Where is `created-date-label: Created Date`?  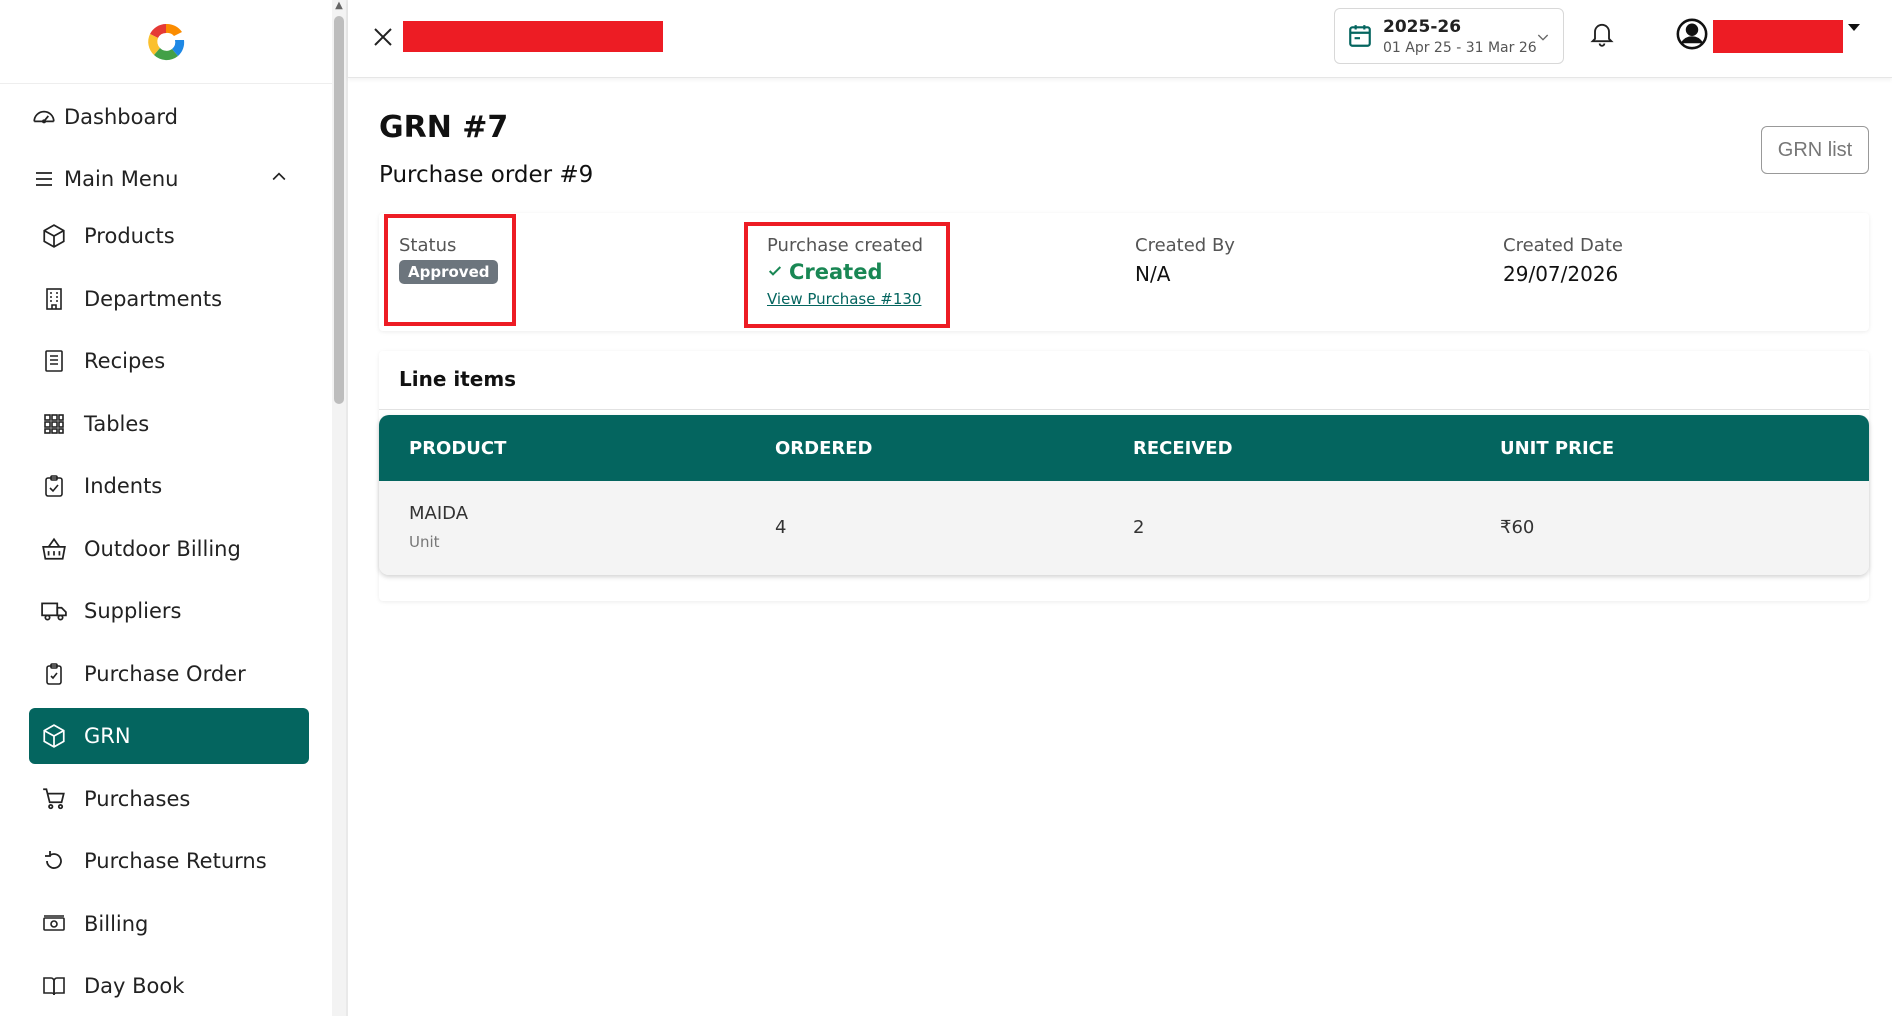 created-date-label: Created Date is located at coordinates (1563, 245).